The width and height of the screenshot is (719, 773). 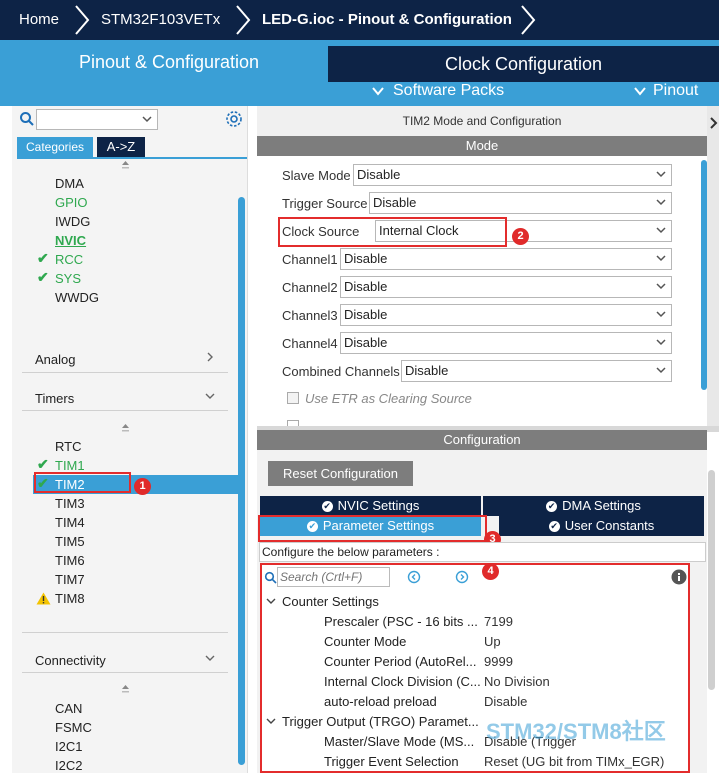 What do you see at coordinates (55, 359) in the screenshot?
I see `section-analog: Analog` at bounding box center [55, 359].